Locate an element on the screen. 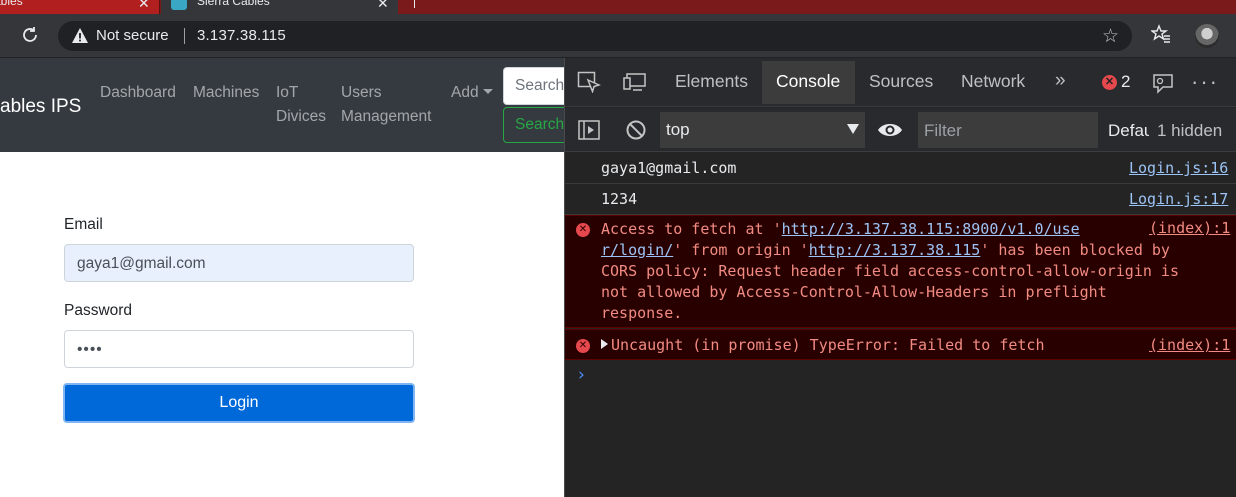  message-part: response. is located at coordinates (642, 313).